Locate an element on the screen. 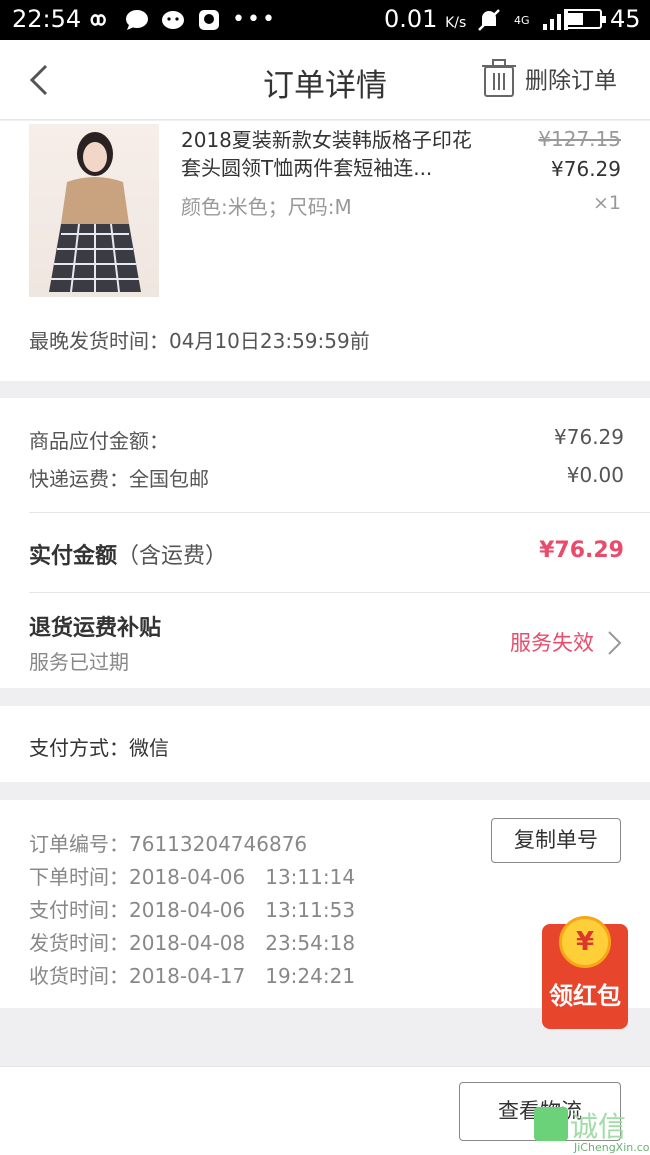 The image size is (650, 1155). watermark-logo-icon is located at coordinates (551, 1124).